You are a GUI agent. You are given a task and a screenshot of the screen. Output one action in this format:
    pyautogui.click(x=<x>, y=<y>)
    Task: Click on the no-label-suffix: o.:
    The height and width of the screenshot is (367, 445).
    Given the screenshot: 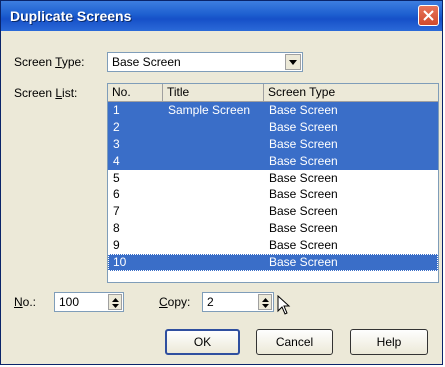 What is the action you would take?
    pyautogui.click(x=29, y=302)
    